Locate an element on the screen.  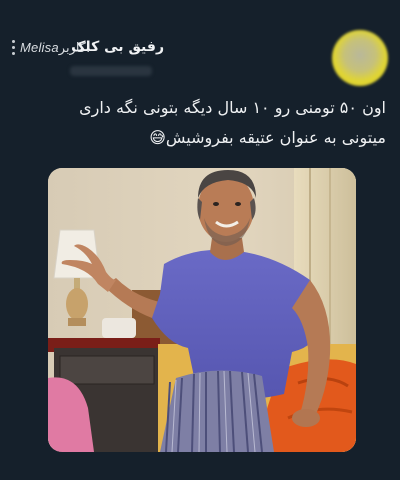
blurred-handle is located at coordinates (111, 71).